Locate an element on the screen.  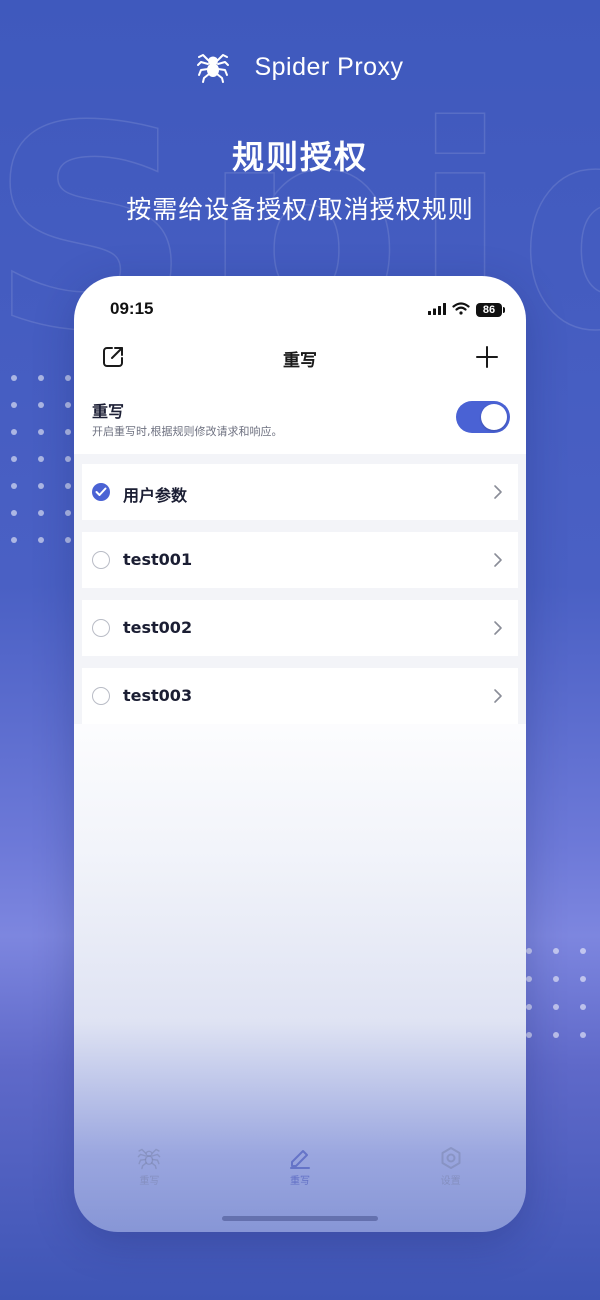
settings-icon is located at coordinates (451, 1158).